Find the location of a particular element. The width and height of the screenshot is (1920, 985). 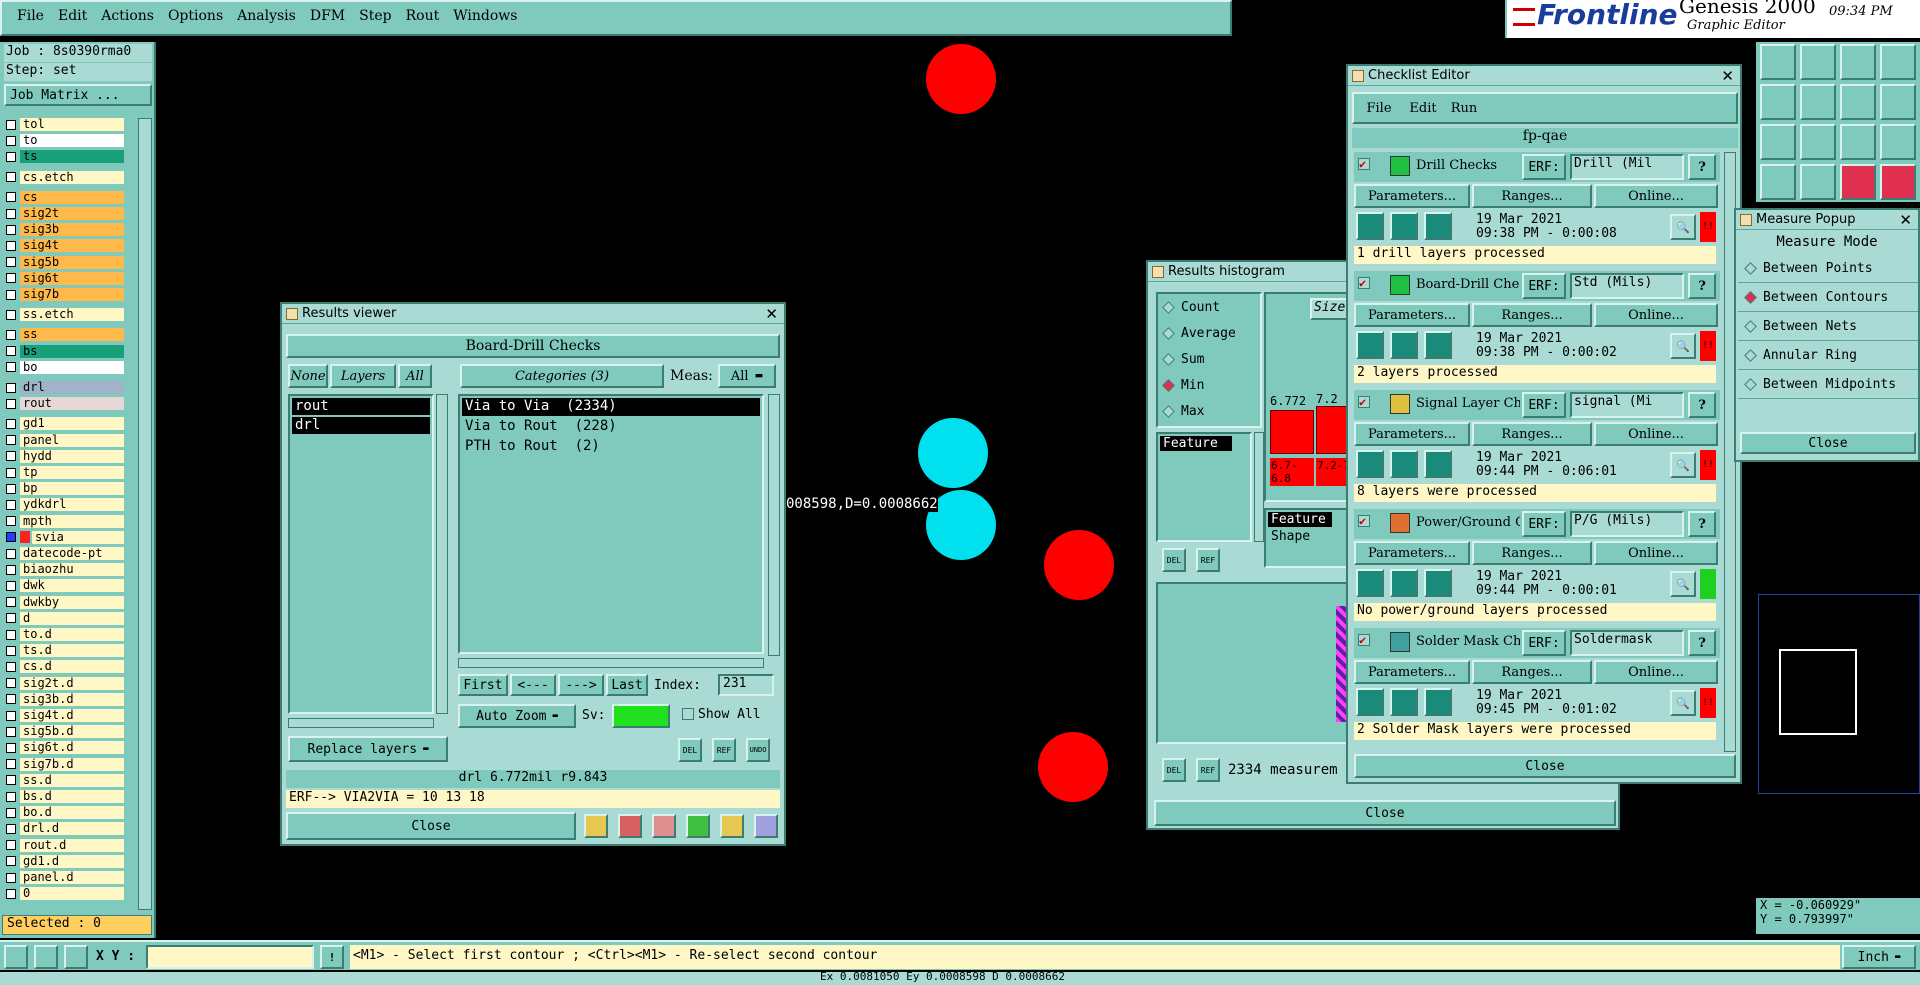

layer-row: ss.d is located at coordinates (65, 780).